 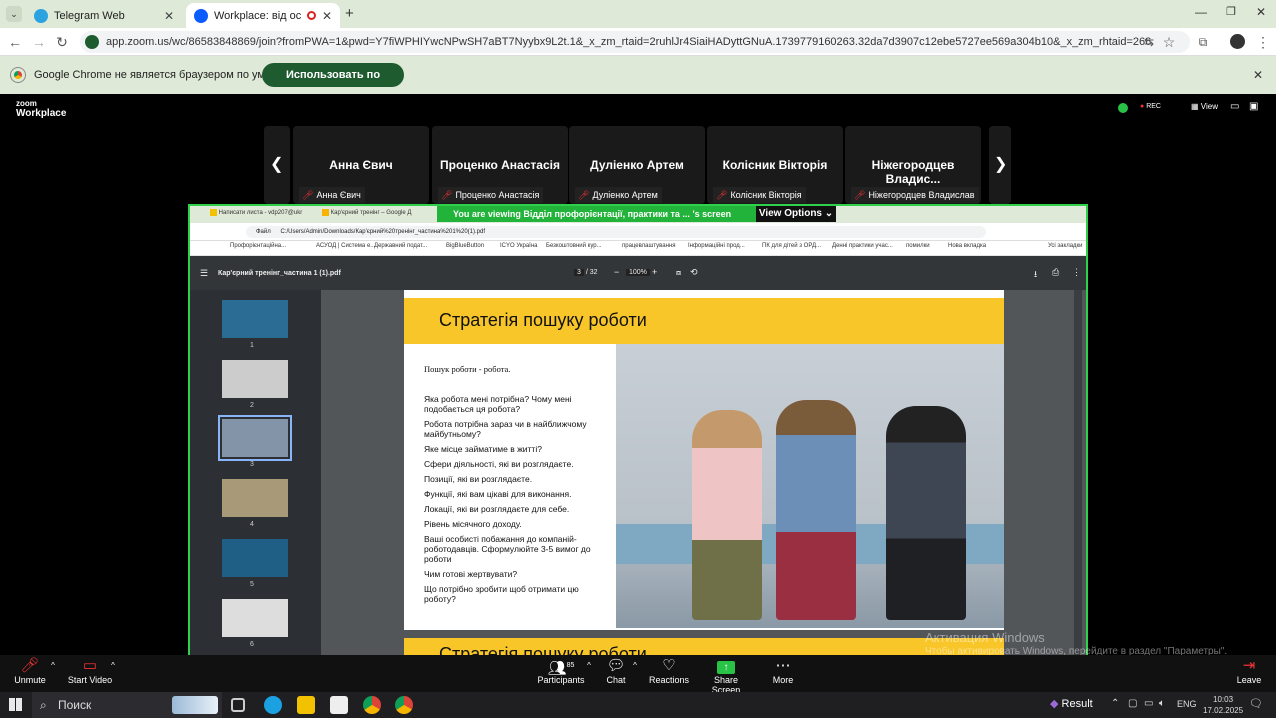 I want to click on next-page-button: ❯, so click(x=1000, y=165).